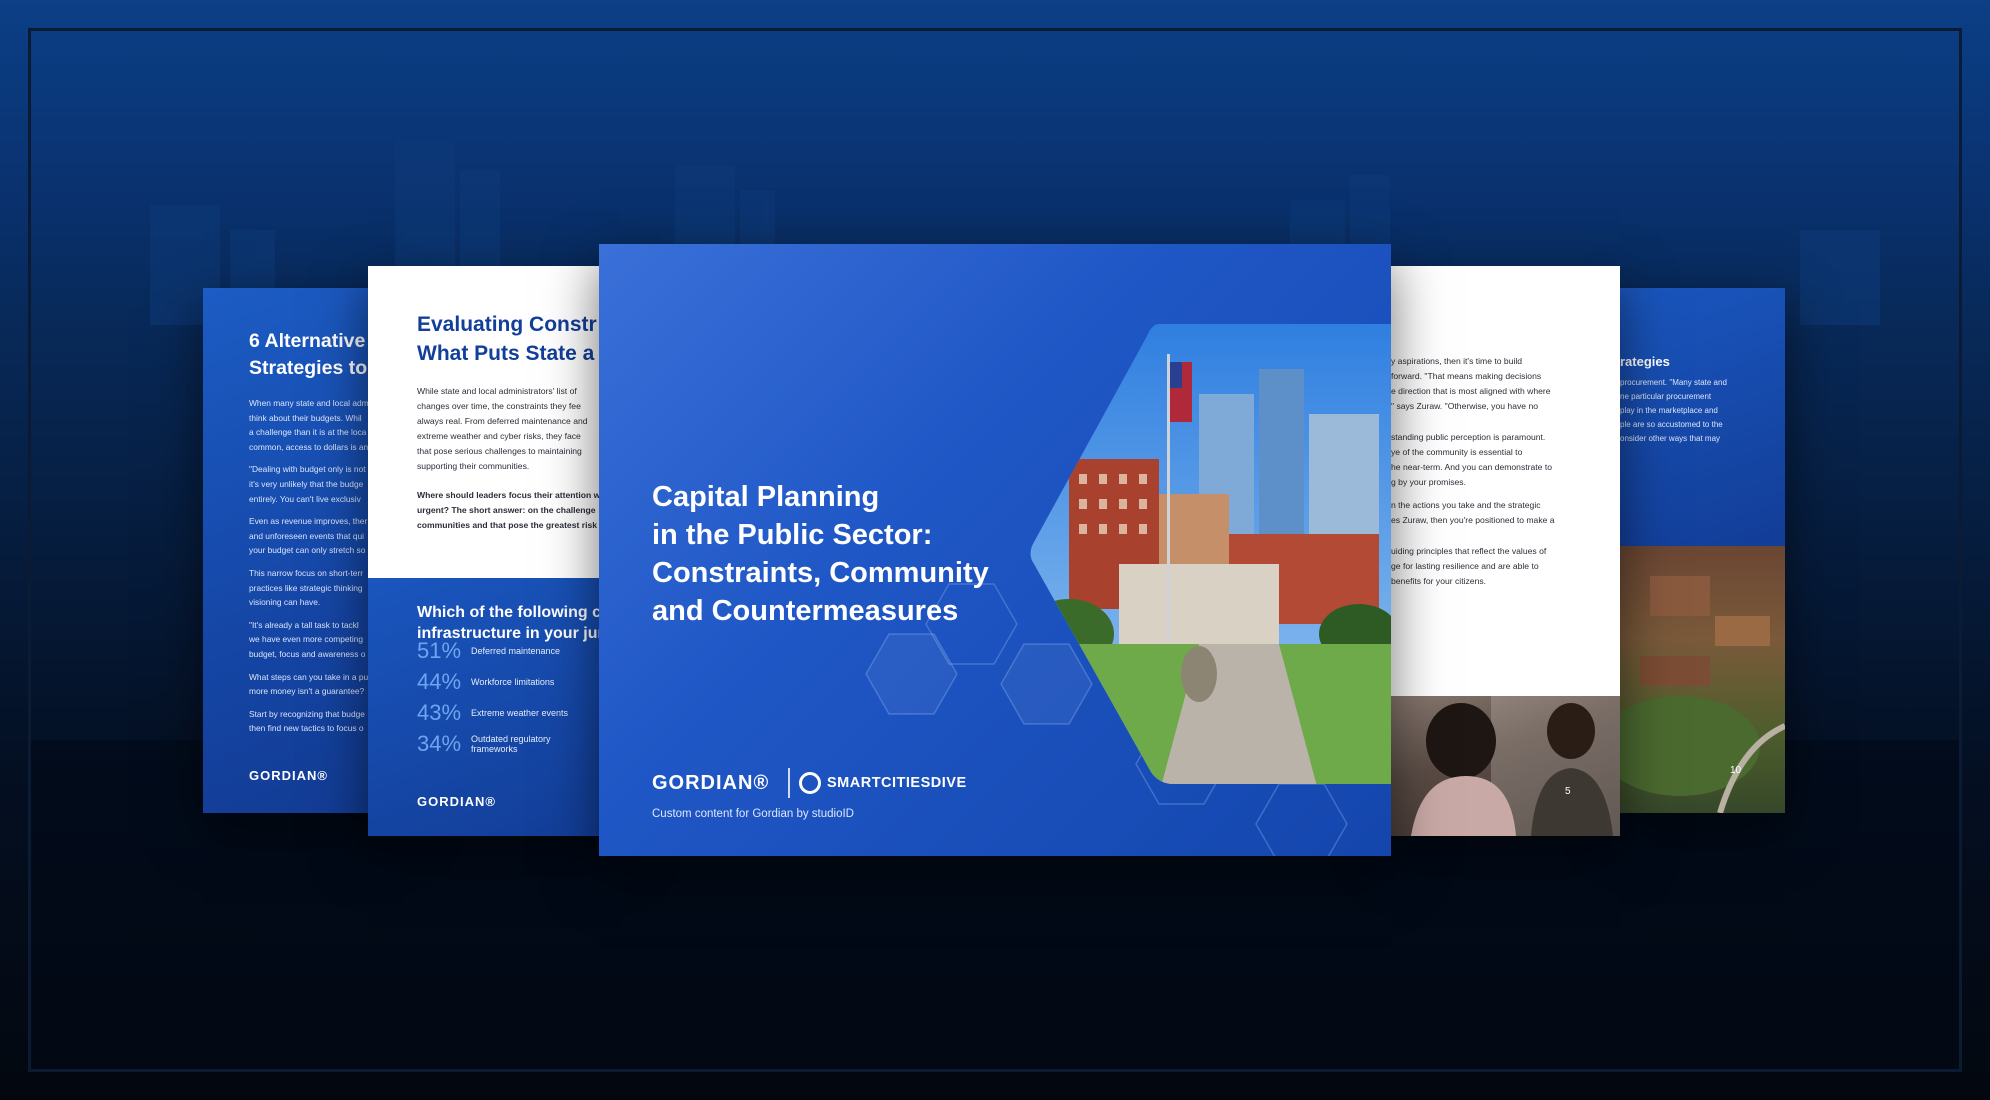 This screenshot has height=1100, width=1990. Describe the element at coordinates (1645, 361) in the screenshot. I see `page-heading: rategies` at that location.